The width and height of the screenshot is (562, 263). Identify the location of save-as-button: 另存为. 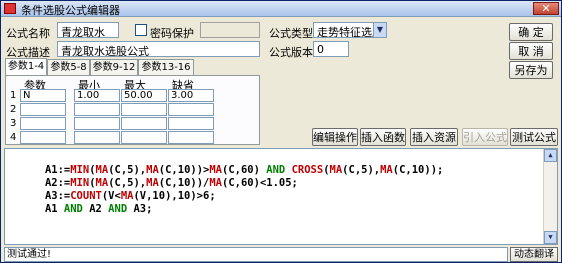
(531, 70).